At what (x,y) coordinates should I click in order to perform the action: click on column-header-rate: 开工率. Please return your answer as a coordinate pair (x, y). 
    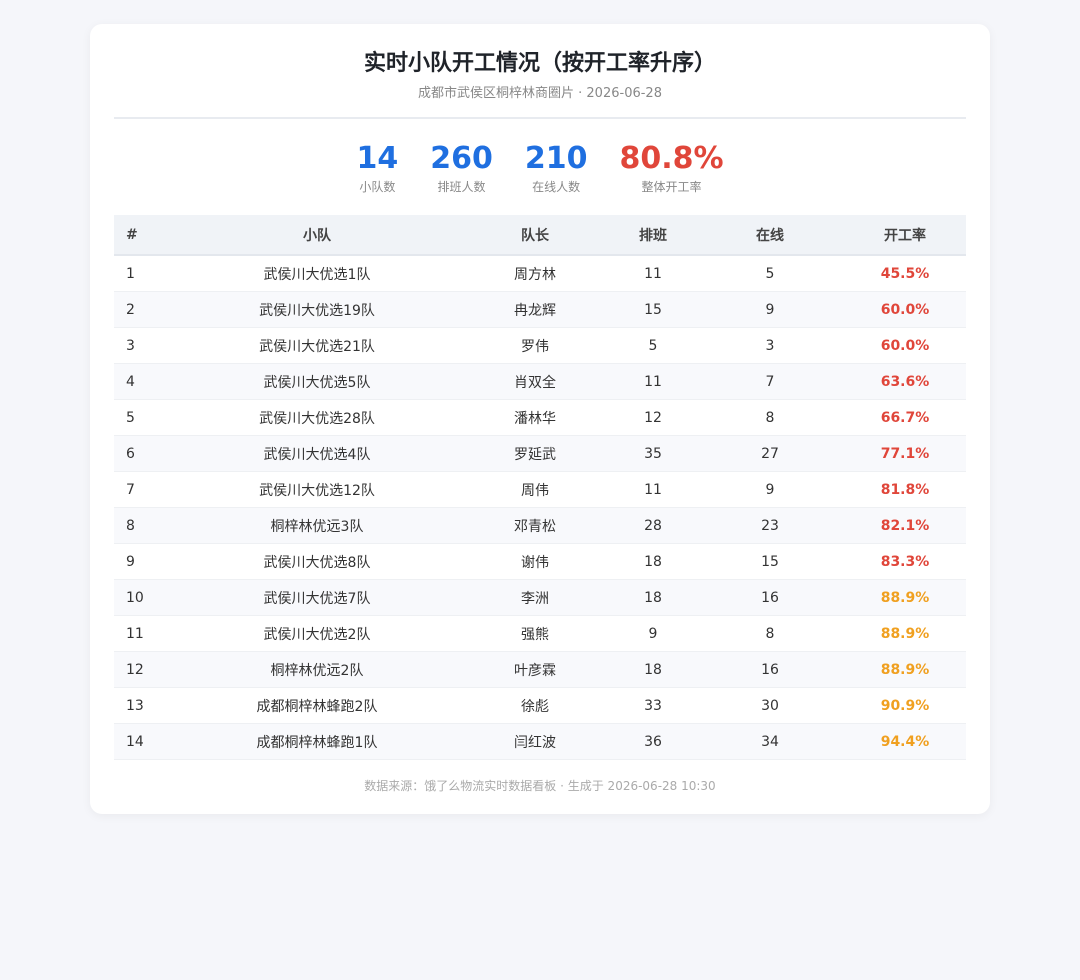
    Looking at the image, I should click on (905, 235).